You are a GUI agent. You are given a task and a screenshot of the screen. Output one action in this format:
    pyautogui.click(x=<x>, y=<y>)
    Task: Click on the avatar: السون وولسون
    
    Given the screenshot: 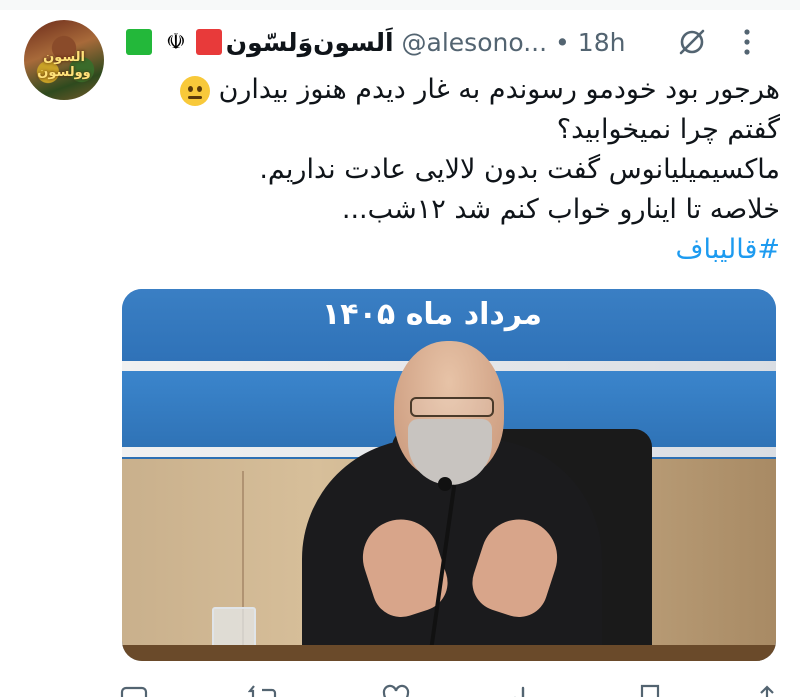 What is the action you would take?
    pyautogui.click(x=64, y=60)
    